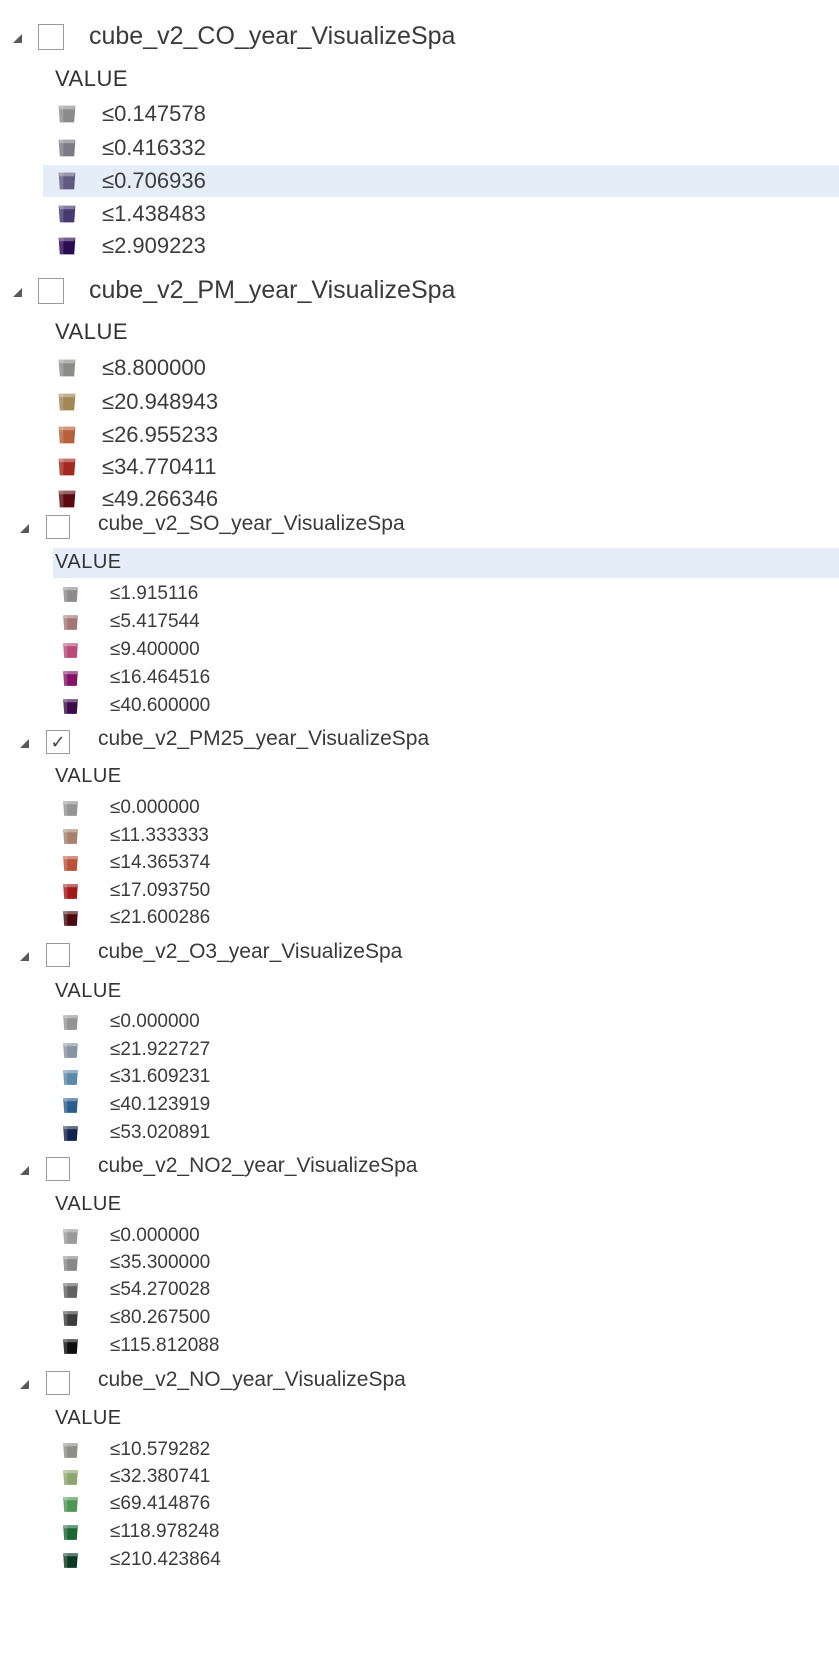  I want to click on class-break-label: ≤31.609231, so click(160, 1077).